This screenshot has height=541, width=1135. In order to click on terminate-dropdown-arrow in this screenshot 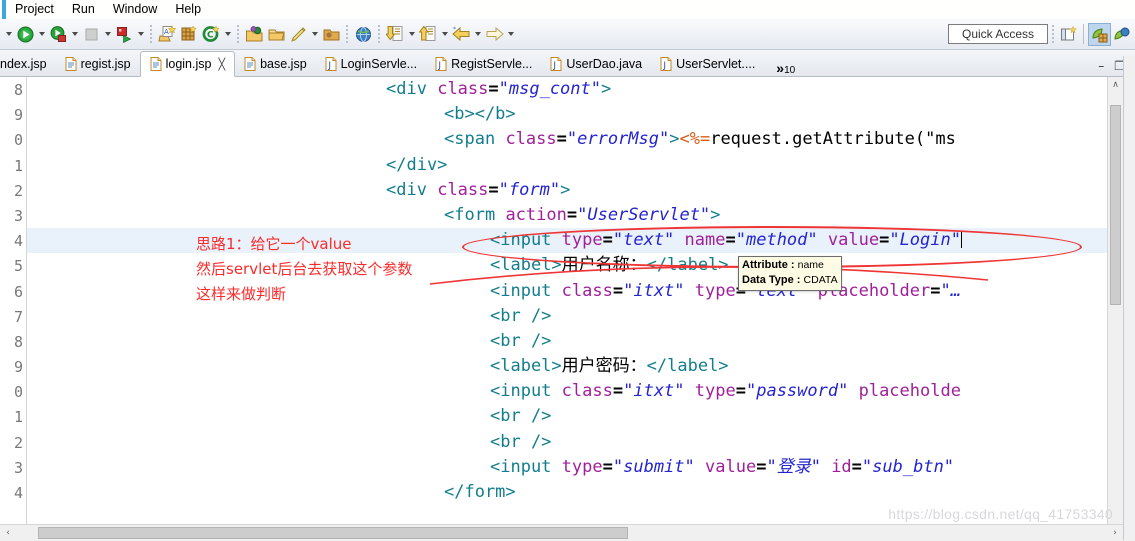, I will do `click(107, 34)`.